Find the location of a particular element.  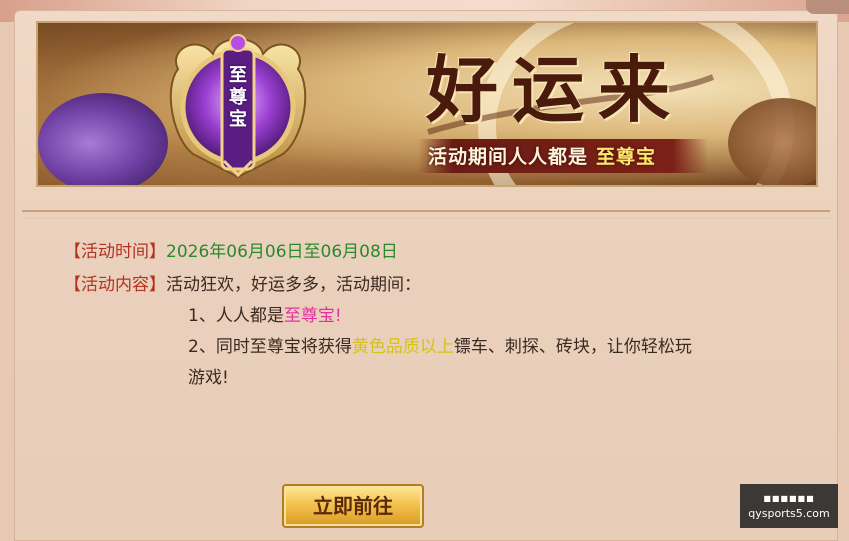

event-time-tag: 【活动时间】 is located at coordinates (115, 252).